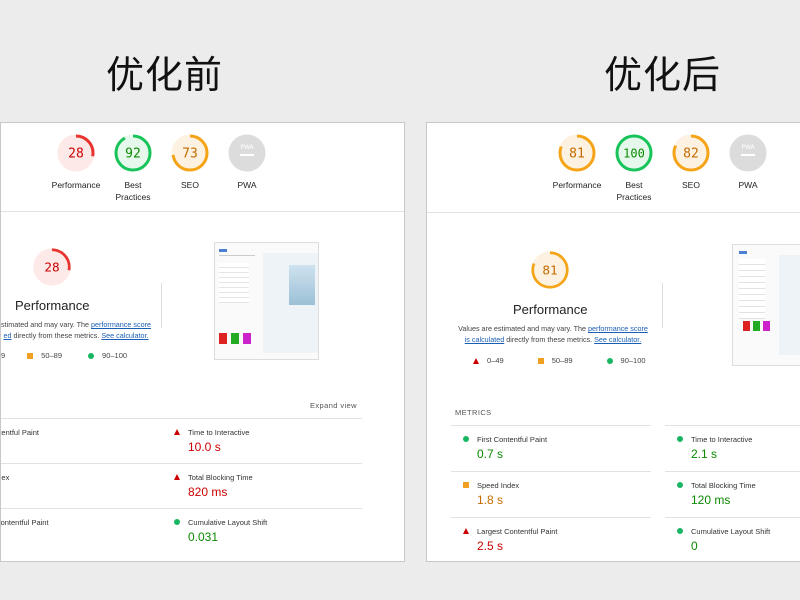  I want to click on gauge-best-practices: 92 Best Practices, so click(133, 167).